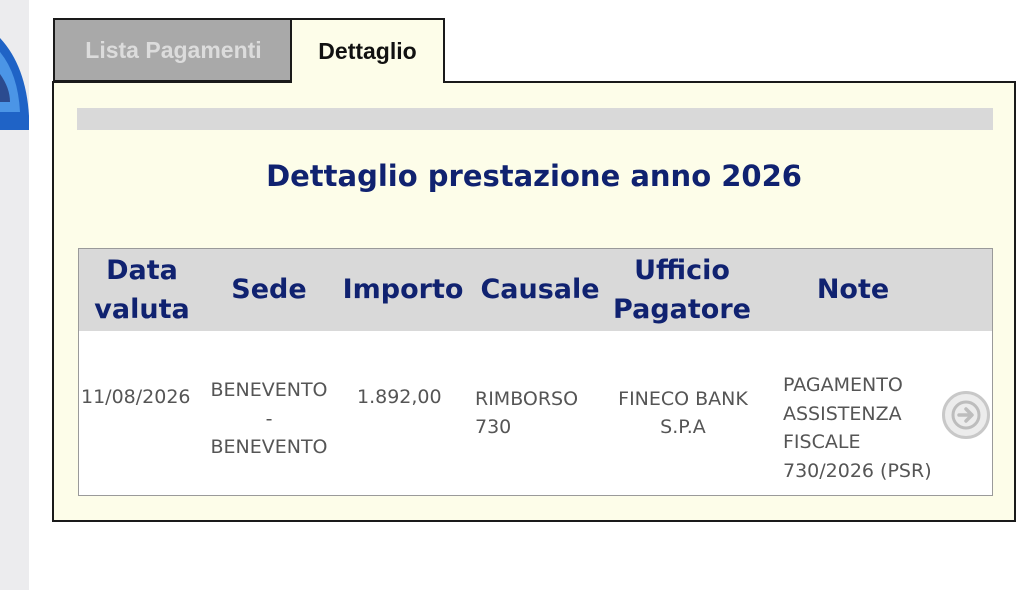  I want to click on column-header-importo: Importo, so click(403, 290).